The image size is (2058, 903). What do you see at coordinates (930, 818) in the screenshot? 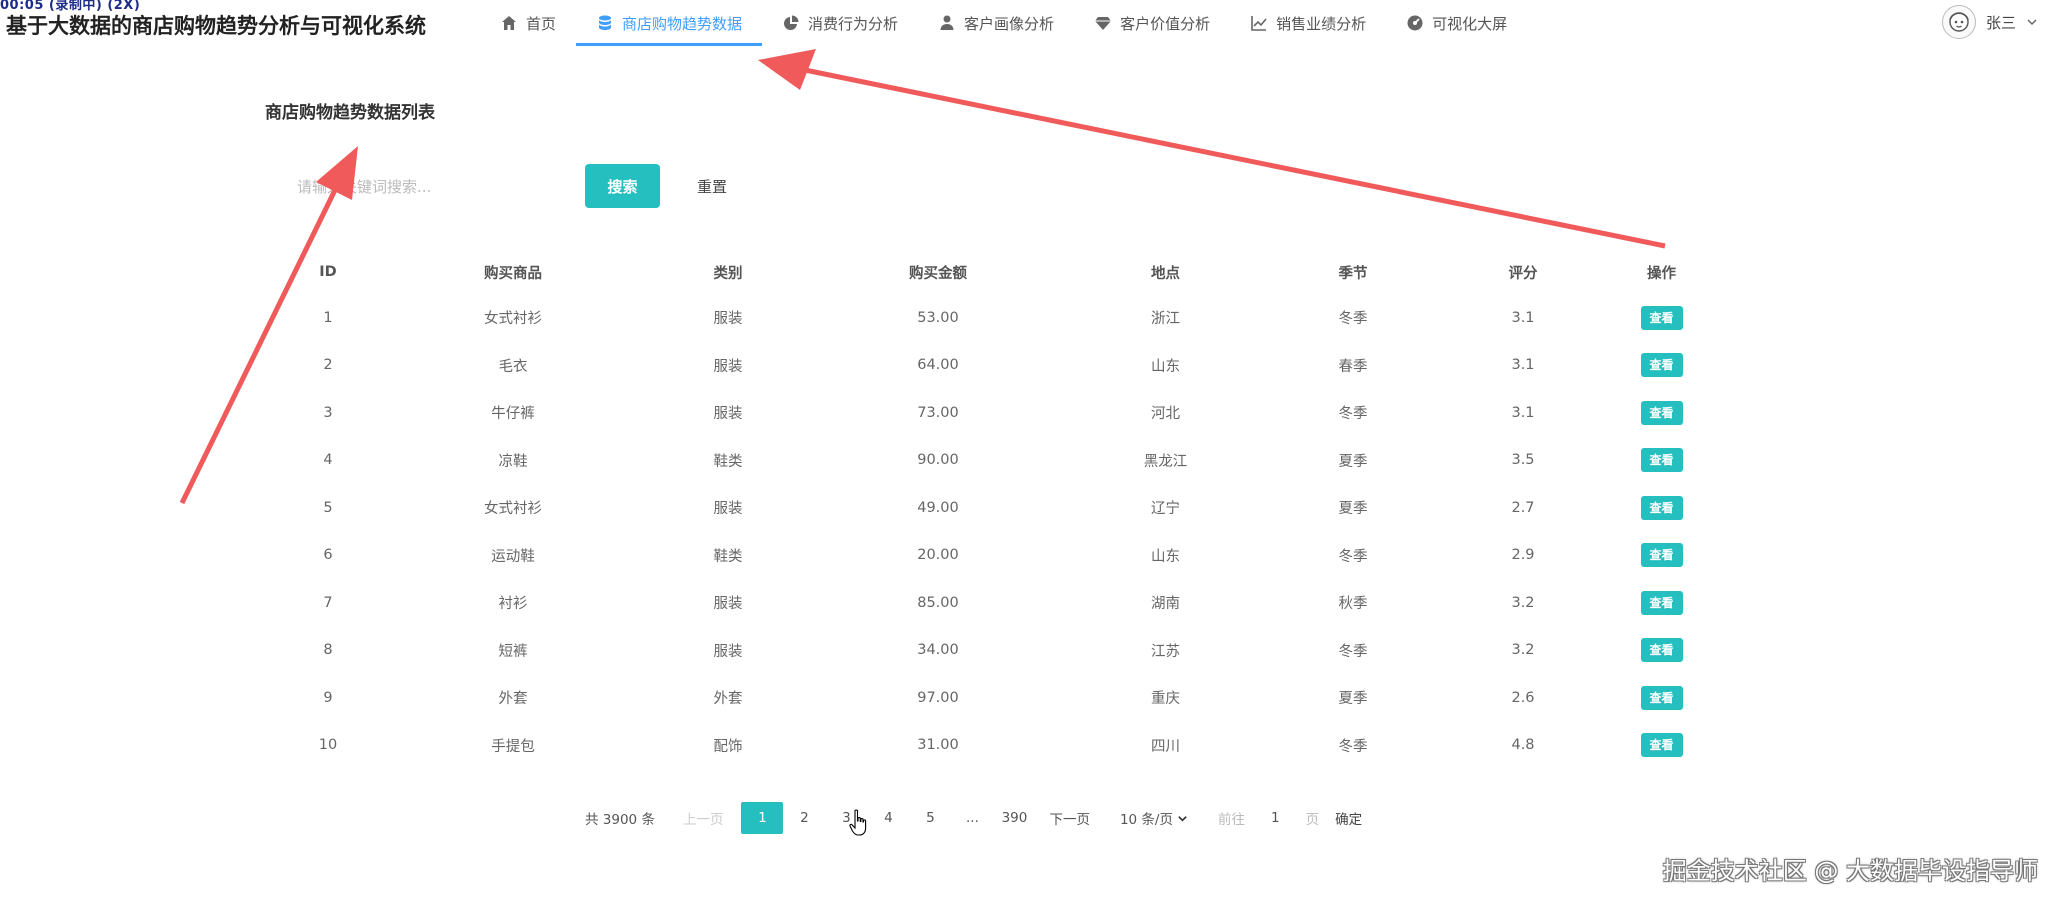
I see `pagination-page: 5` at bounding box center [930, 818].